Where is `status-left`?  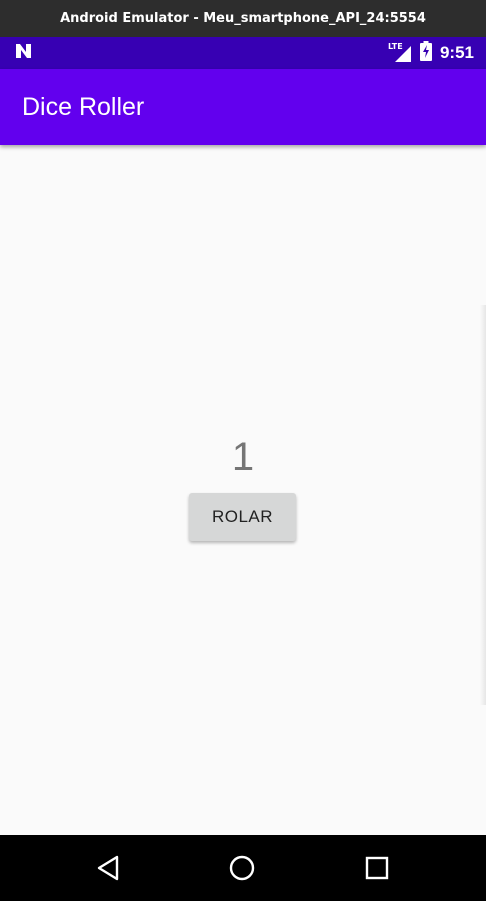
status-left is located at coordinates (24, 53).